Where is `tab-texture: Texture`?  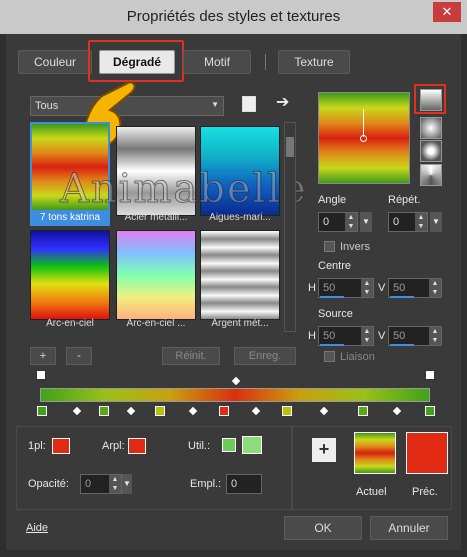 tab-texture: Texture is located at coordinates (314, 62).